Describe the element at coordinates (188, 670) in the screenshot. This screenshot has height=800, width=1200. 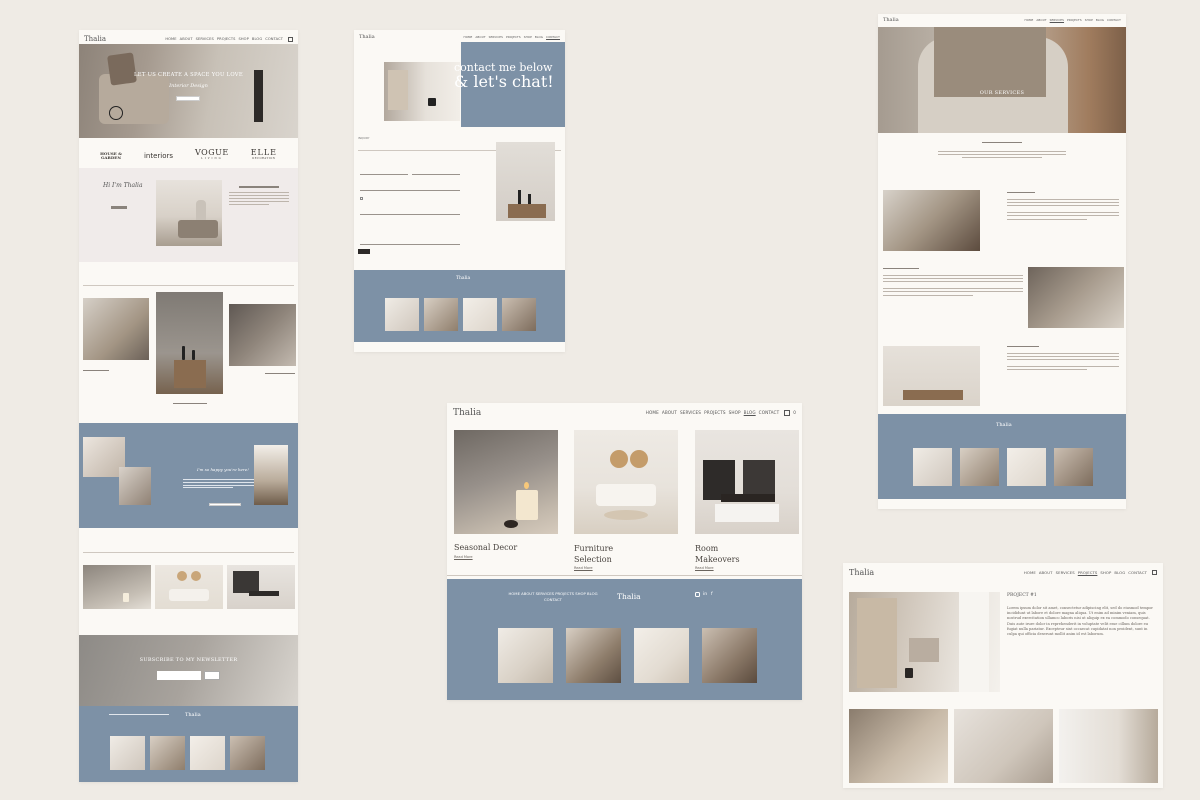
I see `newsletter-section: SUBSCRIBE TO MY NEWSLETTER` at that location.